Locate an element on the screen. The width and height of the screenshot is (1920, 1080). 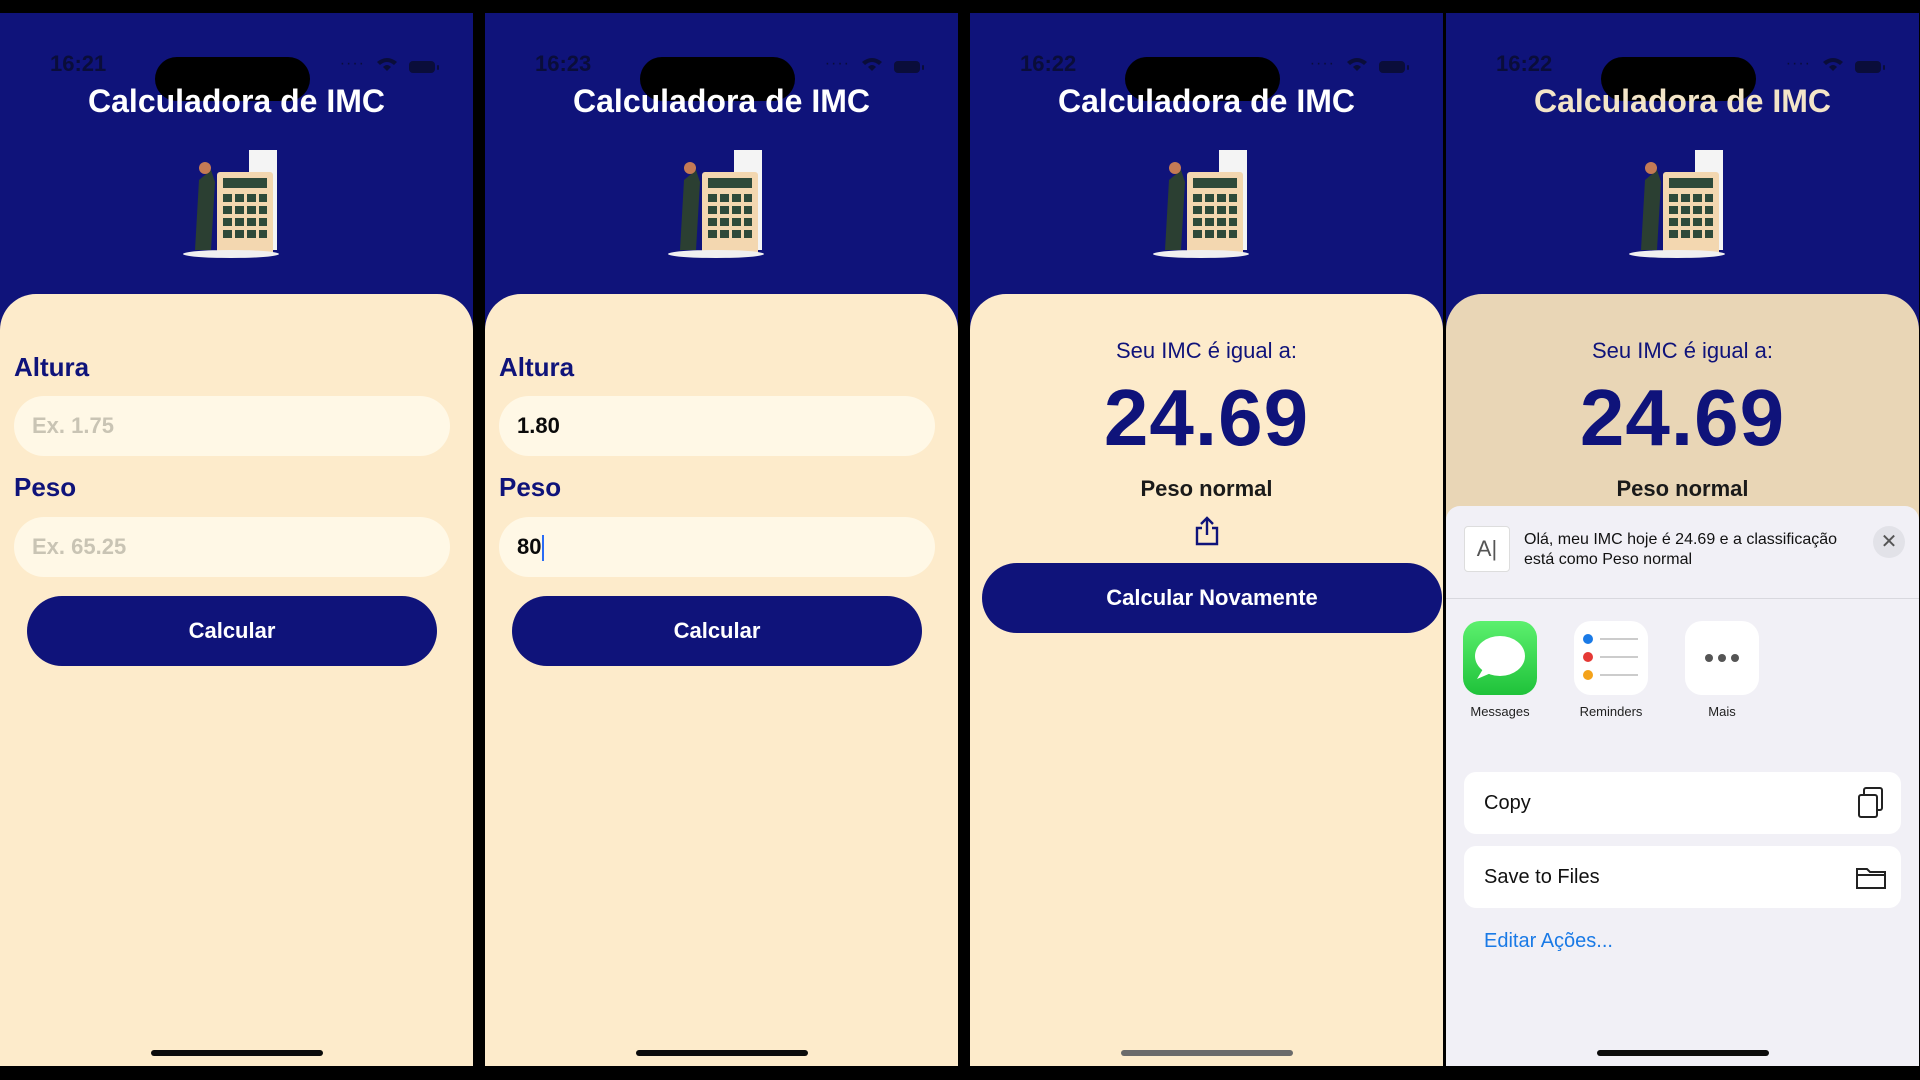
peso-input: Ex. 65.25 is located at coordinates (232, 547).